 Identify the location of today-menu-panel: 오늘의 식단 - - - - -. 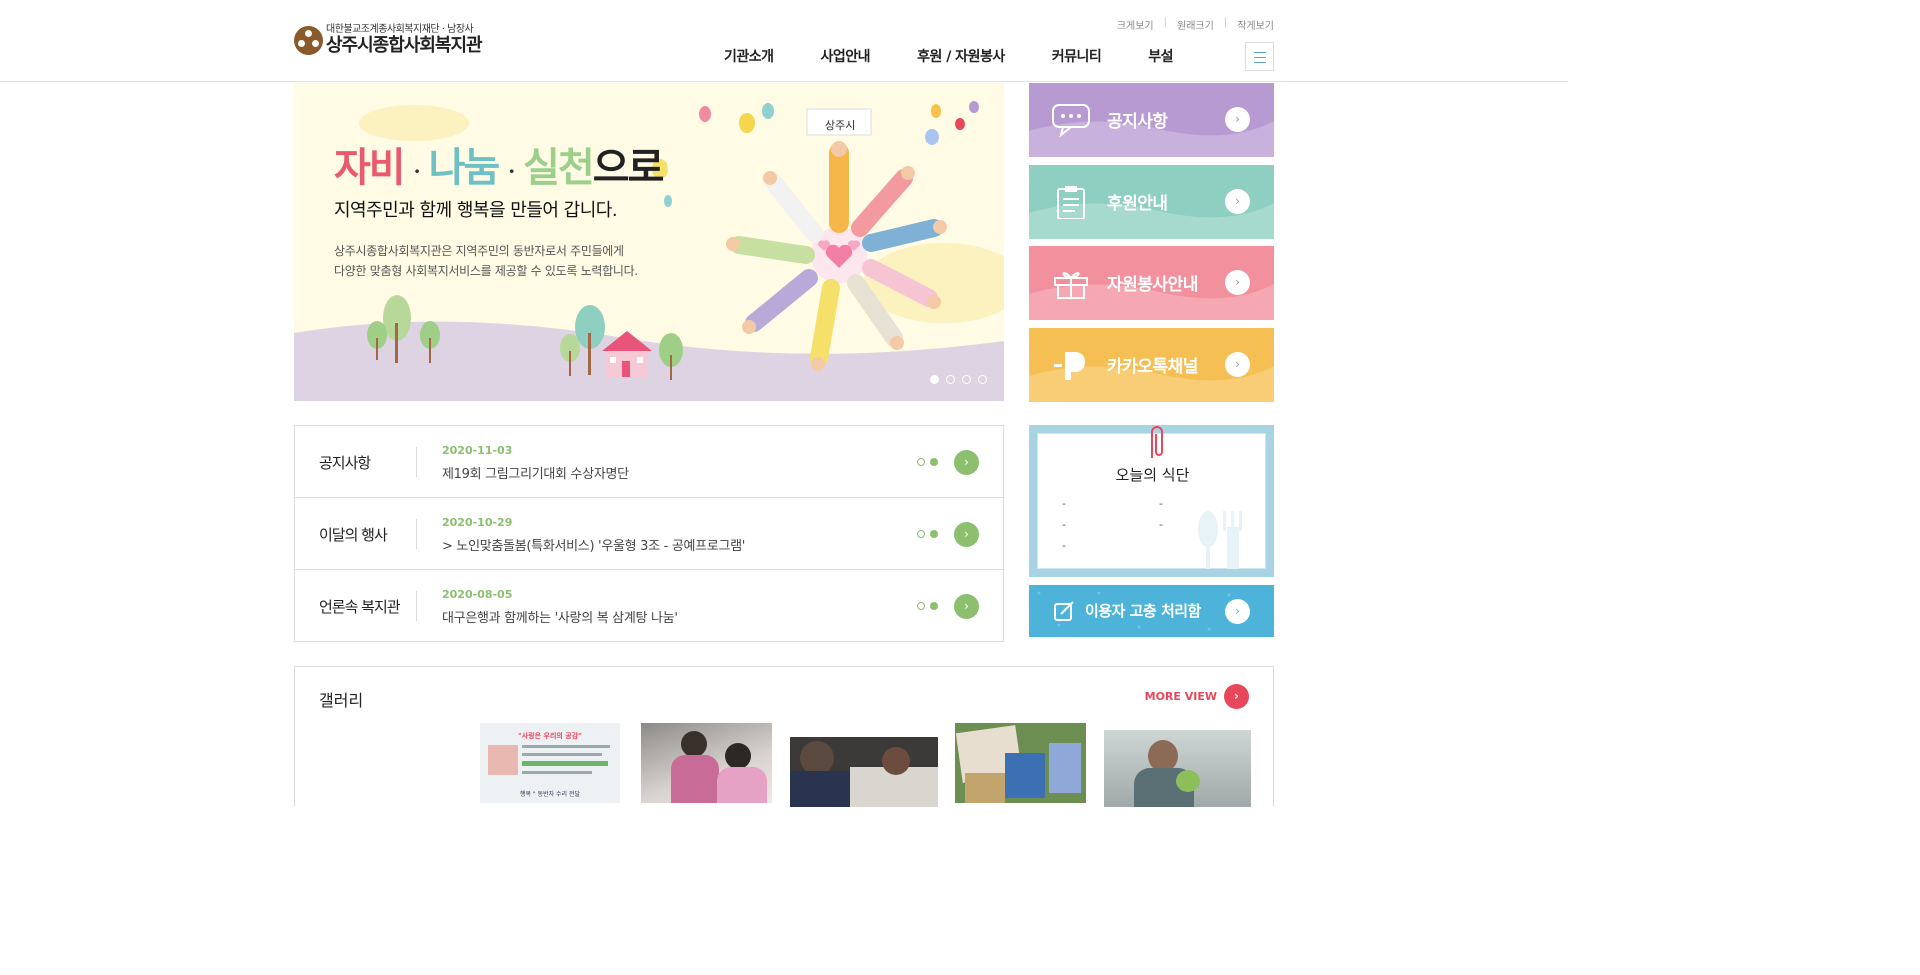
(1151, 501).